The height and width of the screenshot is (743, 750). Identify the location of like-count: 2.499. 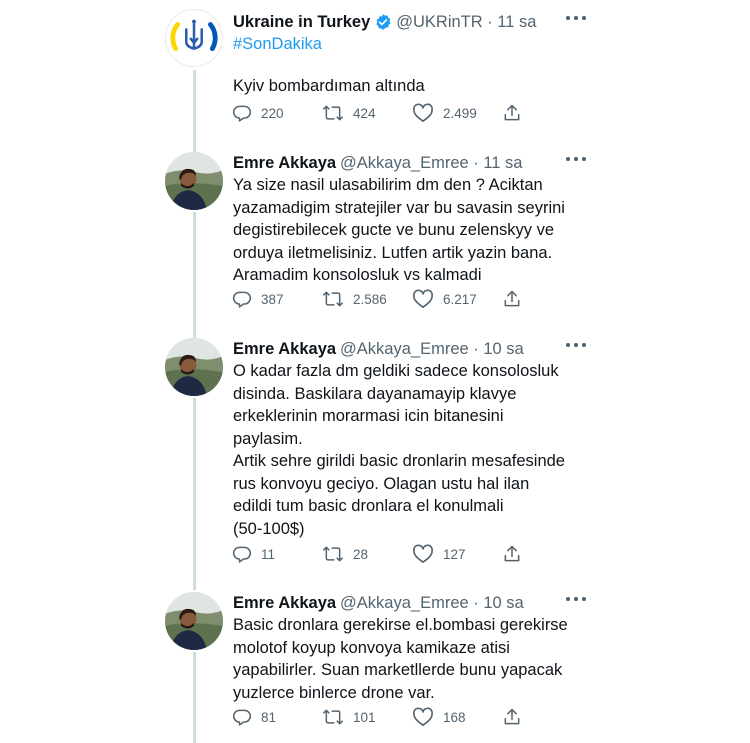
(460, 113).